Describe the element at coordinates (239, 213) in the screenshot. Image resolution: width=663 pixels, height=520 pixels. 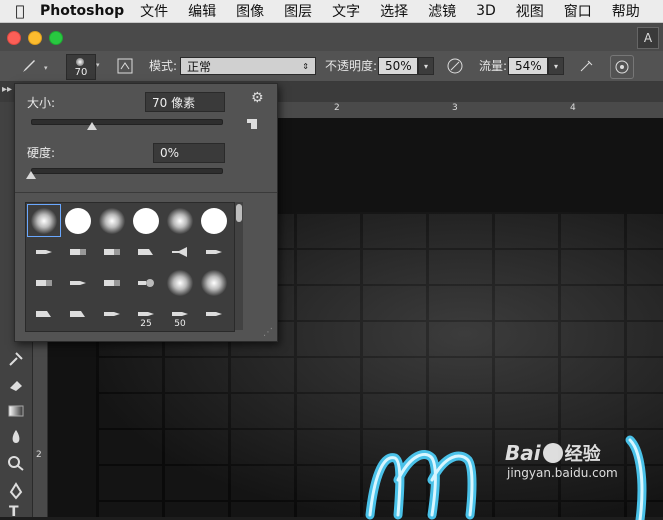
I see `preset-scrollbar-thumb` at that location.